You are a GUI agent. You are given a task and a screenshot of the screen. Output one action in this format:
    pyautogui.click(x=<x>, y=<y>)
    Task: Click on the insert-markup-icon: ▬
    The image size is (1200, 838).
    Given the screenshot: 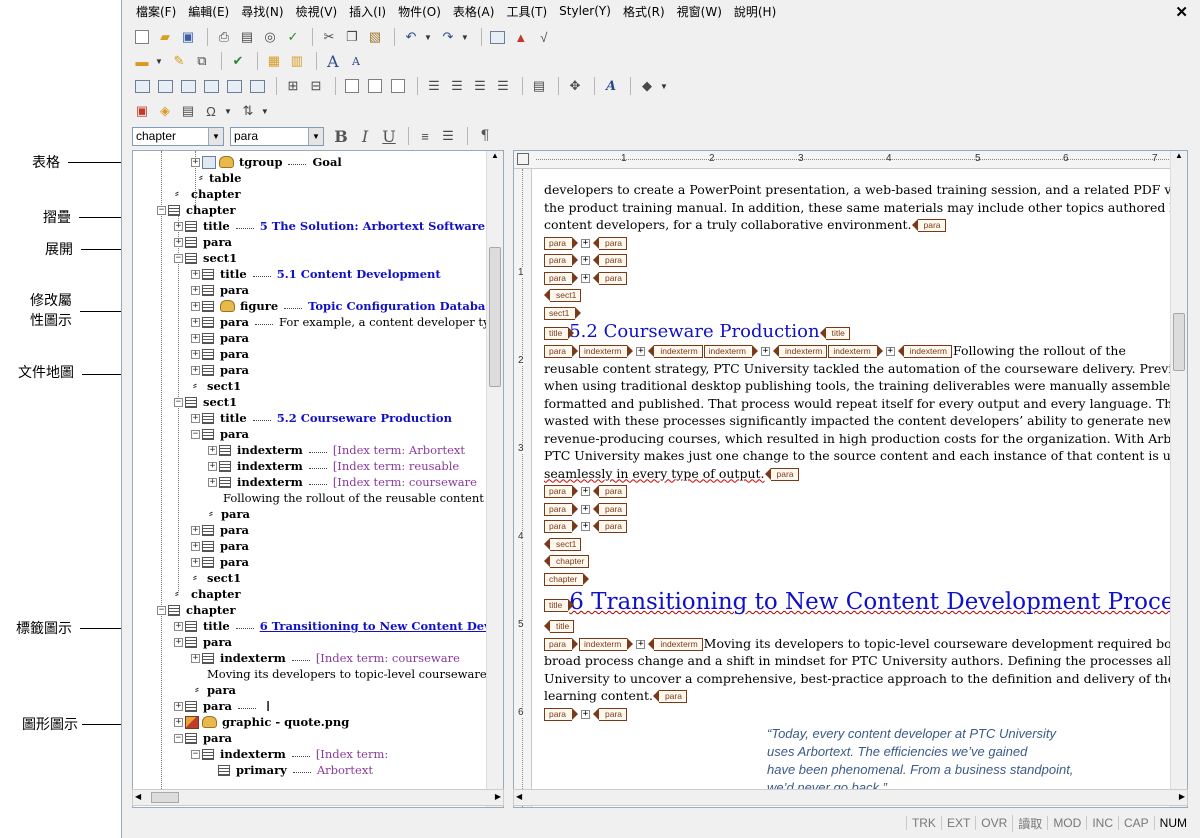 What is the action you would take?
    pyautogui.click(x=142, y=61)
    